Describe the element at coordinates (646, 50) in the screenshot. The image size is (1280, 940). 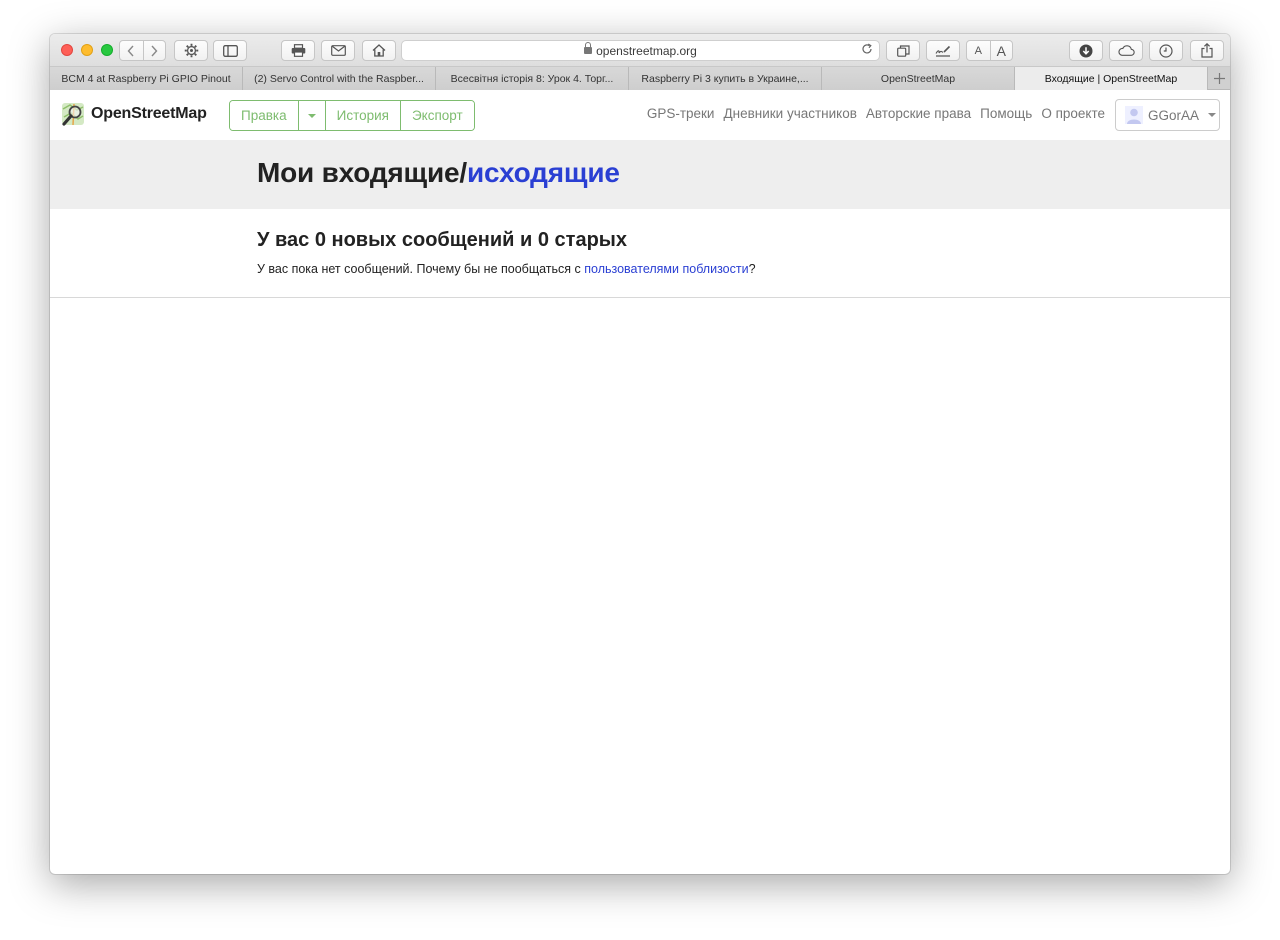
I see `address-text: openstreetmap.org` at that location.